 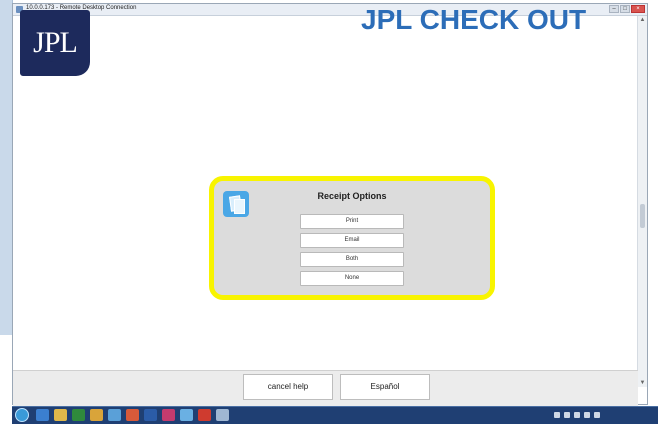 I want to click on ie-icon, so click(x=42, y=415).